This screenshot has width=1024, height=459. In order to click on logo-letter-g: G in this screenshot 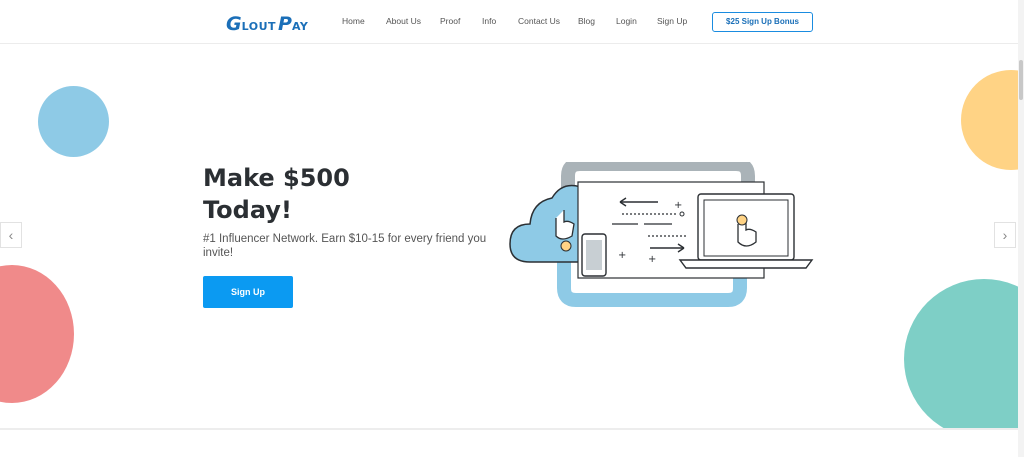, I will do `click(234, 24)`.